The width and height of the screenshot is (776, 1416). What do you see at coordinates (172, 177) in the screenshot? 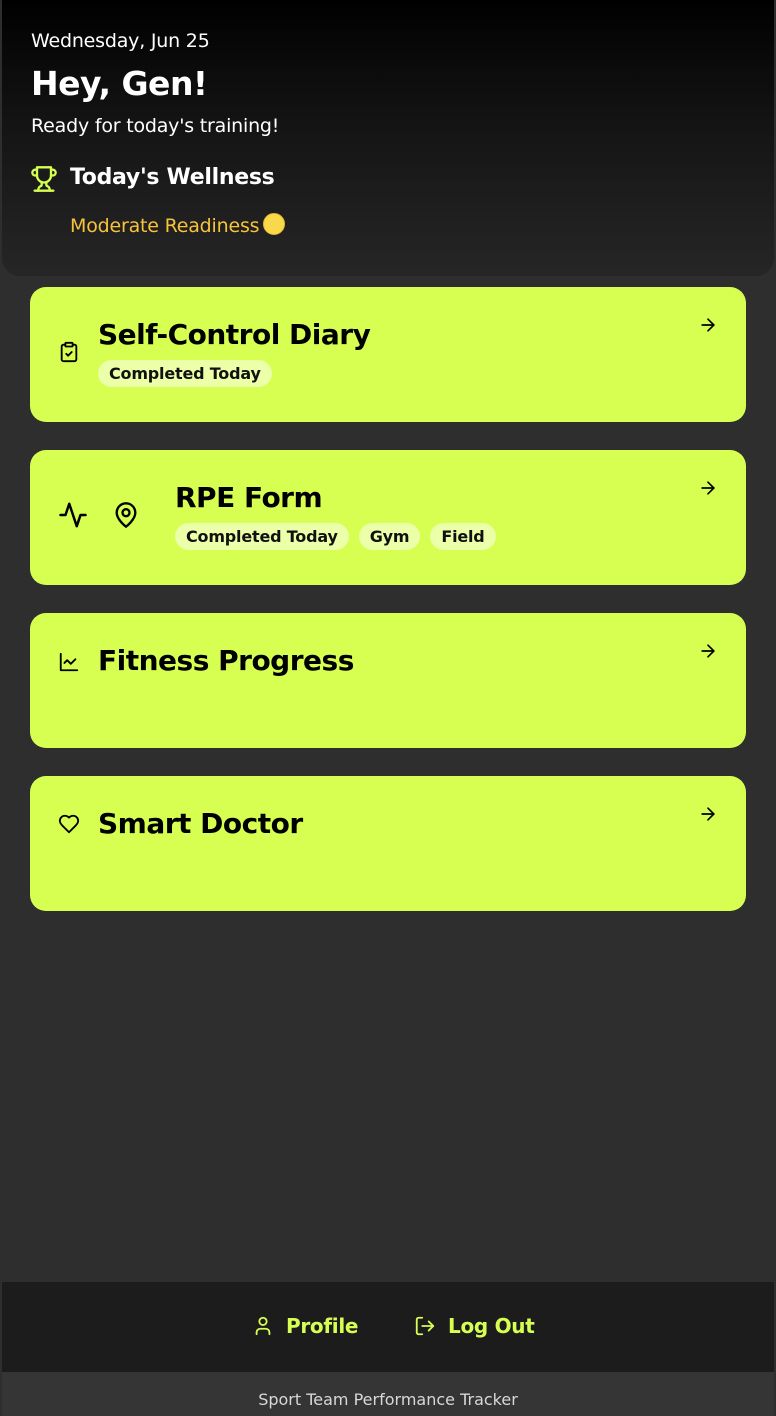
I see `wellness-title: Today's Wellness` at bounding box center [172, 177].